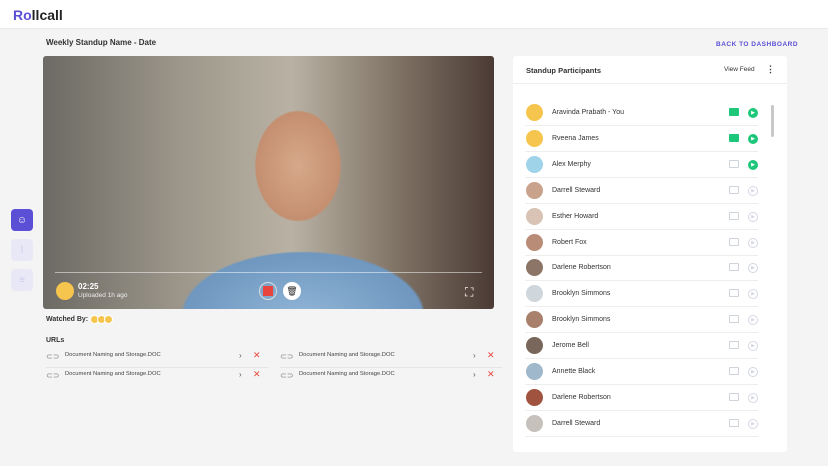 The height and width of the screenshot is (466, 828). What do you see at coordinates (38, 15) in the screenshot?
I see `logo: Rollcall` at bounding box center [38, 15].